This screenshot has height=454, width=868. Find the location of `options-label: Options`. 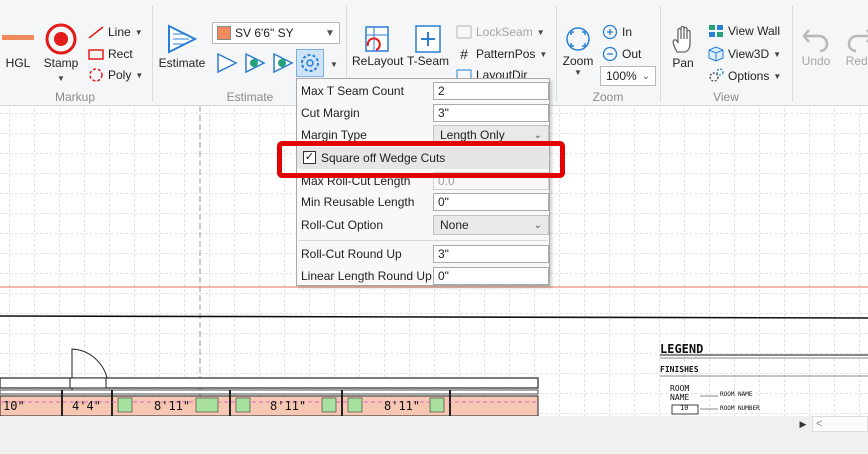

options-label: Options is located at coordinates (749, 76).